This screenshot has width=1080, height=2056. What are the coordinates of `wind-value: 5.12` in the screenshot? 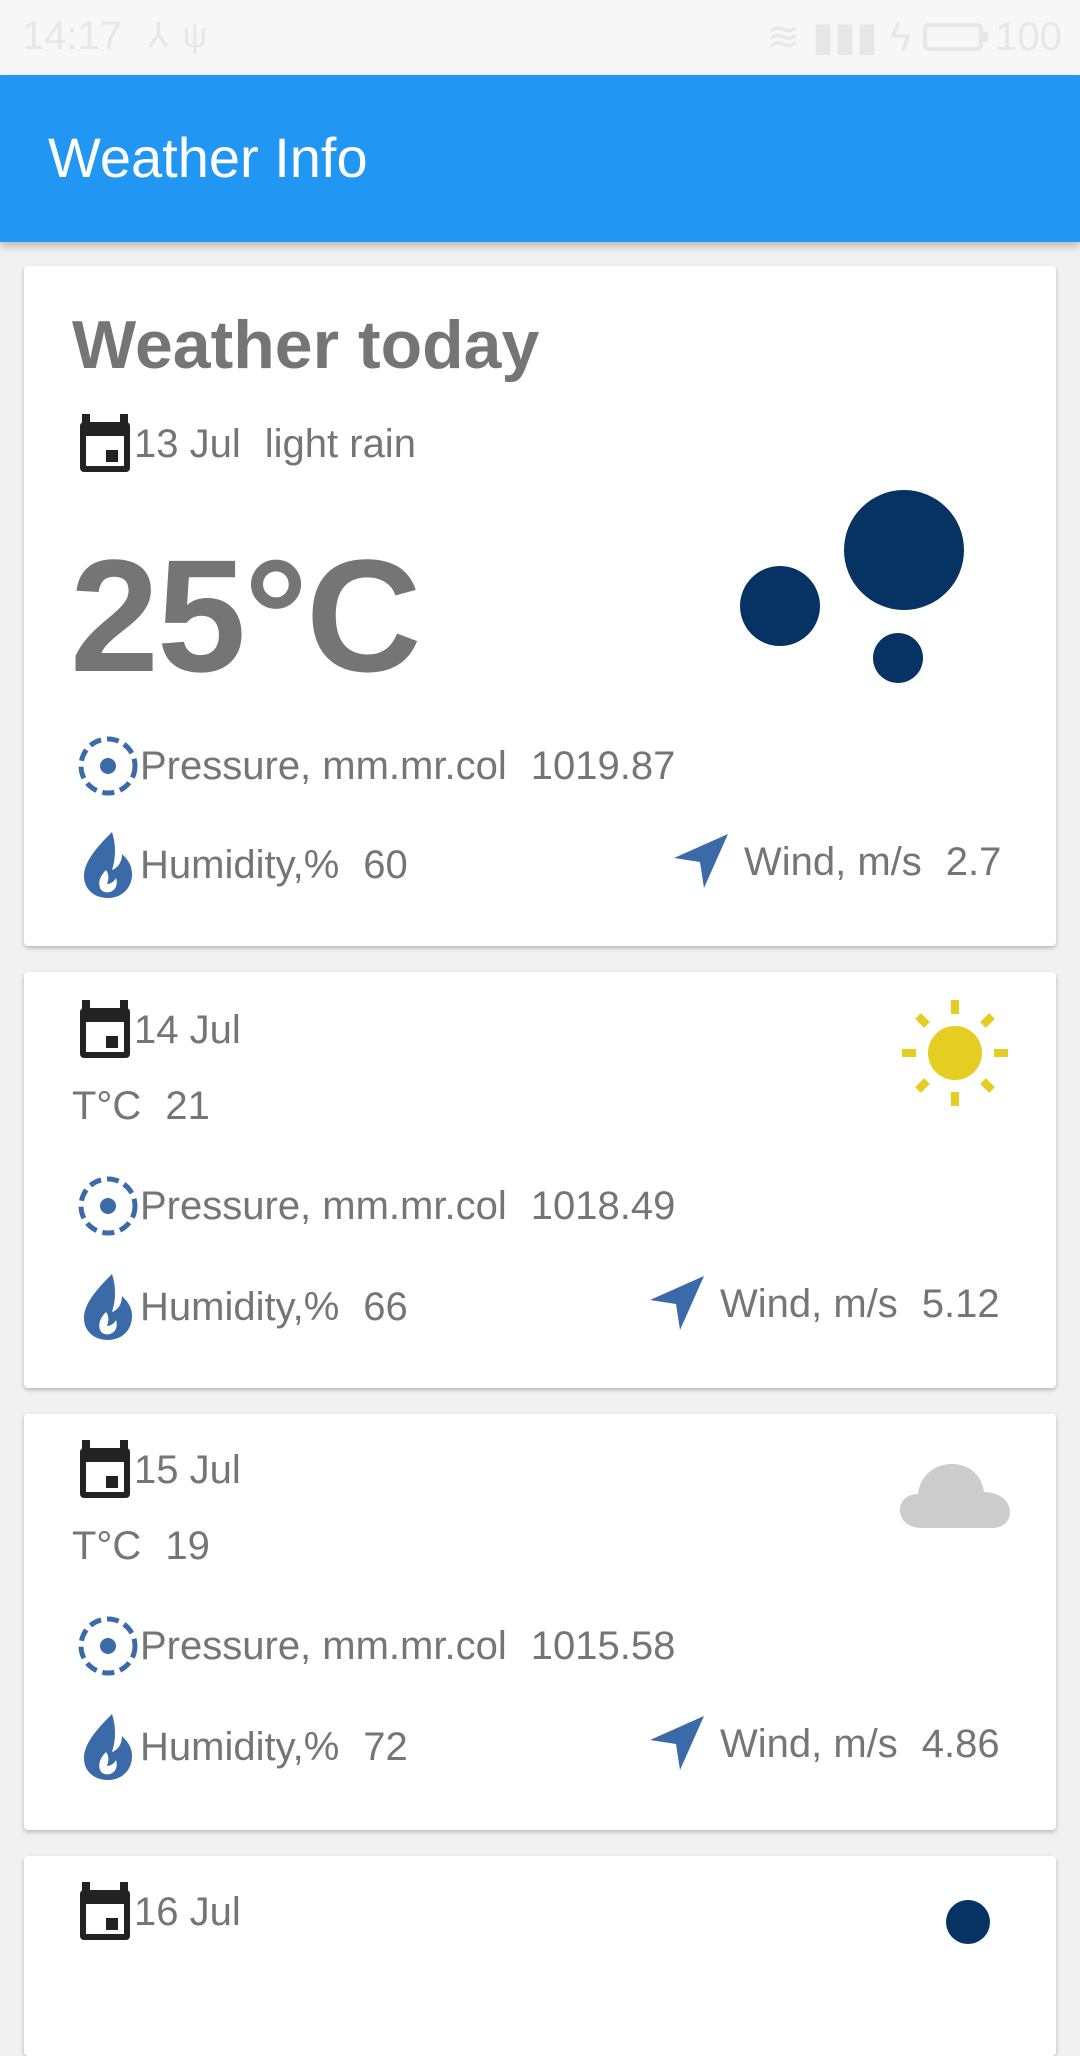 It's located at (960, 1303).